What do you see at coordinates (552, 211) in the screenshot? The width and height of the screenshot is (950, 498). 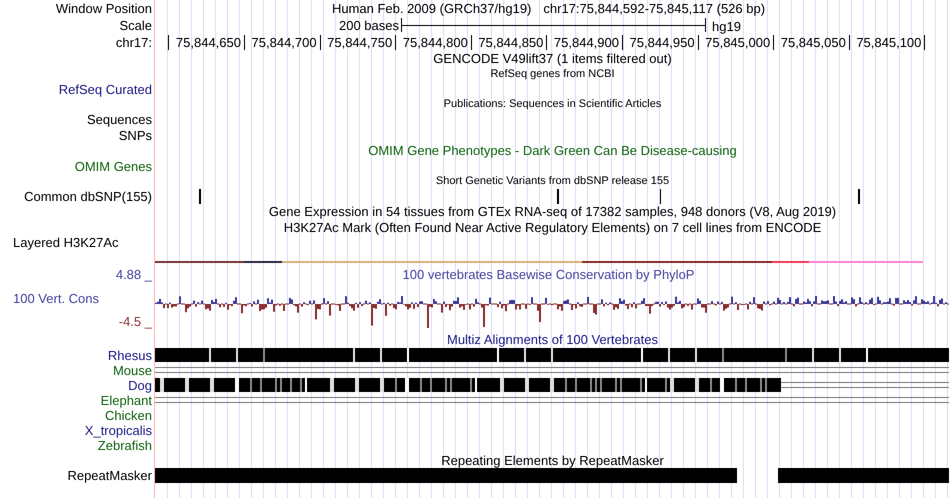 I see `track-title: Gene Expression in 54 tissues from GTEx RNA-seq of 17382 samples, 948 donors (V8, Aug 2019)` at bounding box center [552, 211].